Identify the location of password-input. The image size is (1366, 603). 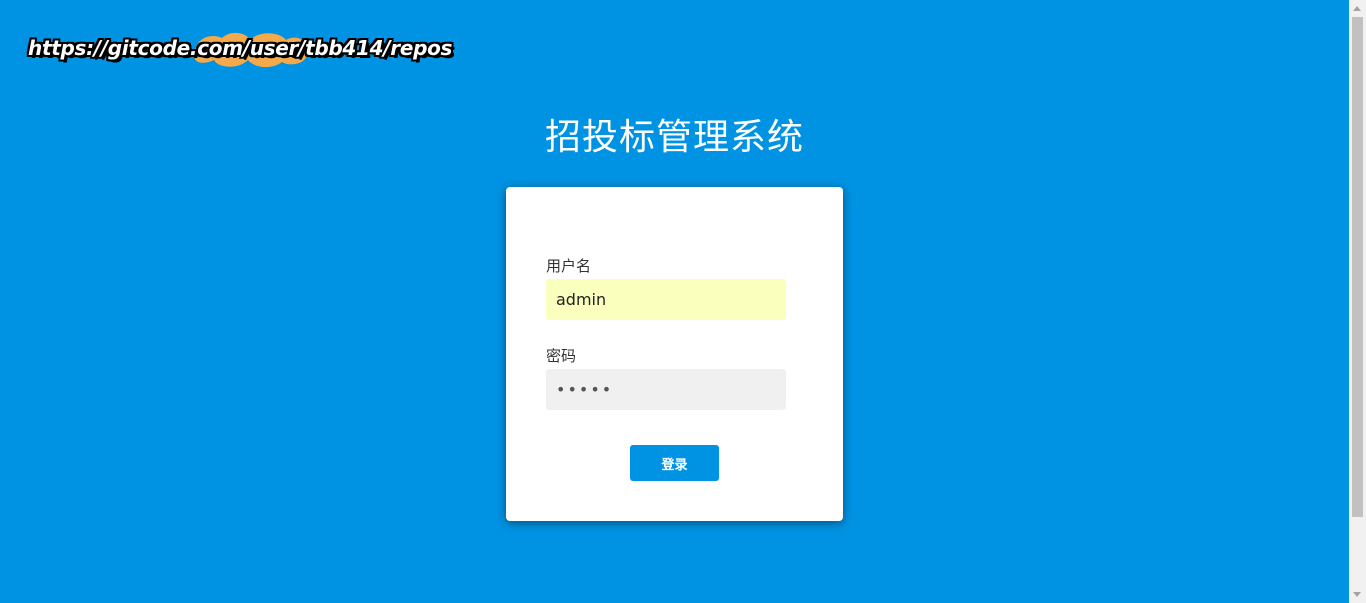
(666, 389).